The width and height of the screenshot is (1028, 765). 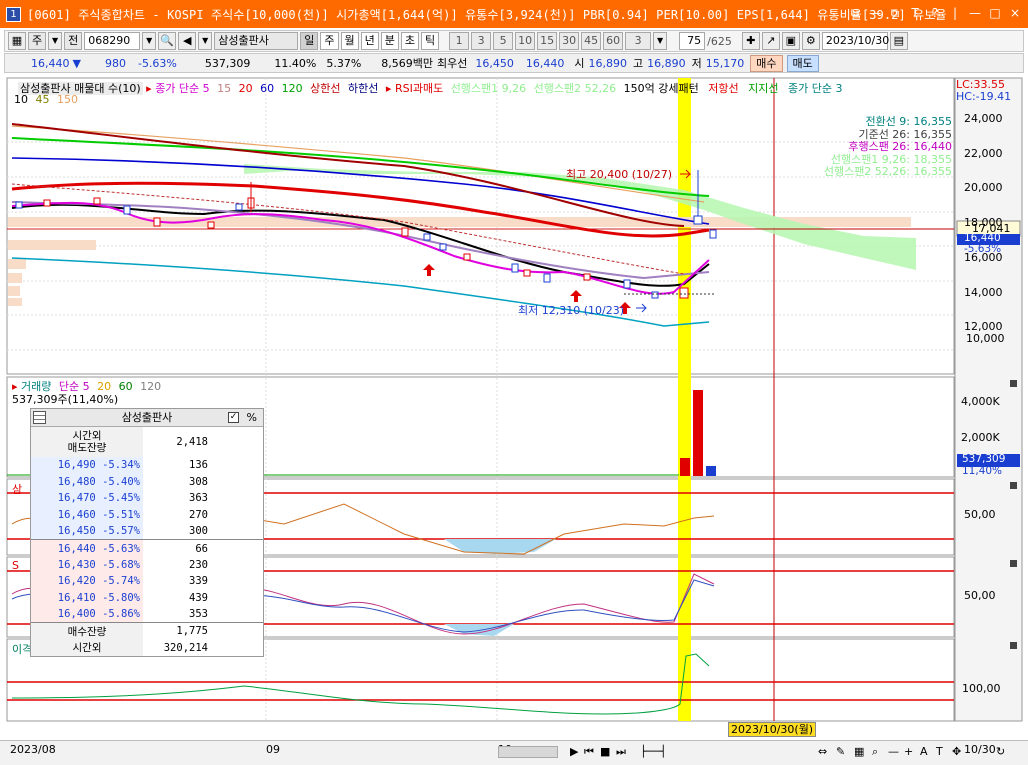 I want to click on pane3-label: 삼, so click(x=17, y=489).